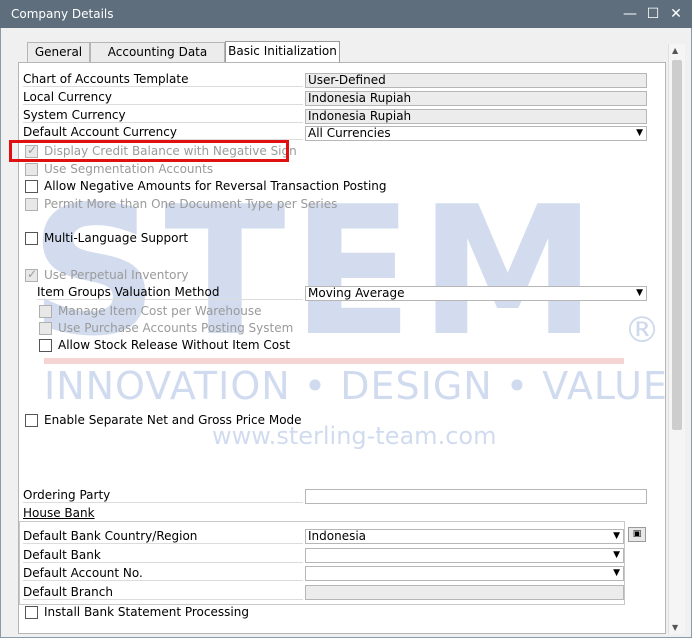 This screenshot has width=692, height=638. I want to click on close-icon: ✕, so click(676, 14).